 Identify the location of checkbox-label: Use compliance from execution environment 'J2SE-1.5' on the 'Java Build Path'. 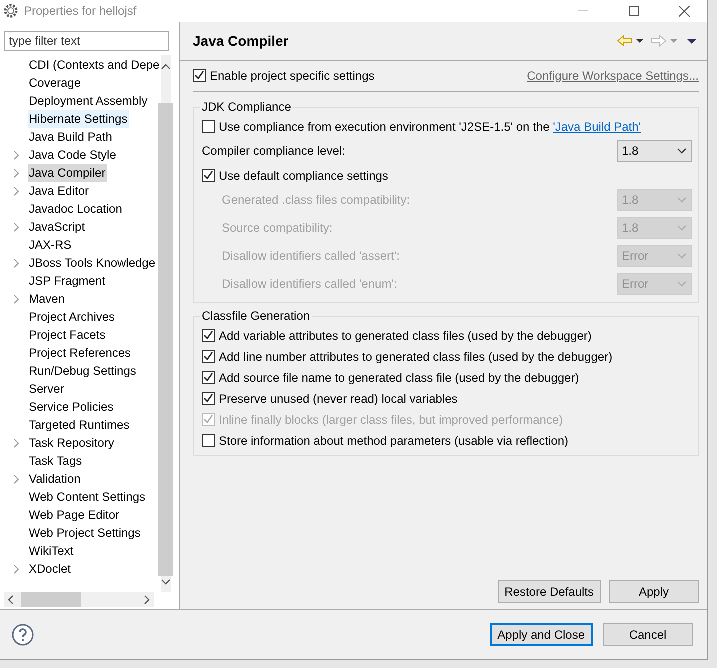
(430, 127).